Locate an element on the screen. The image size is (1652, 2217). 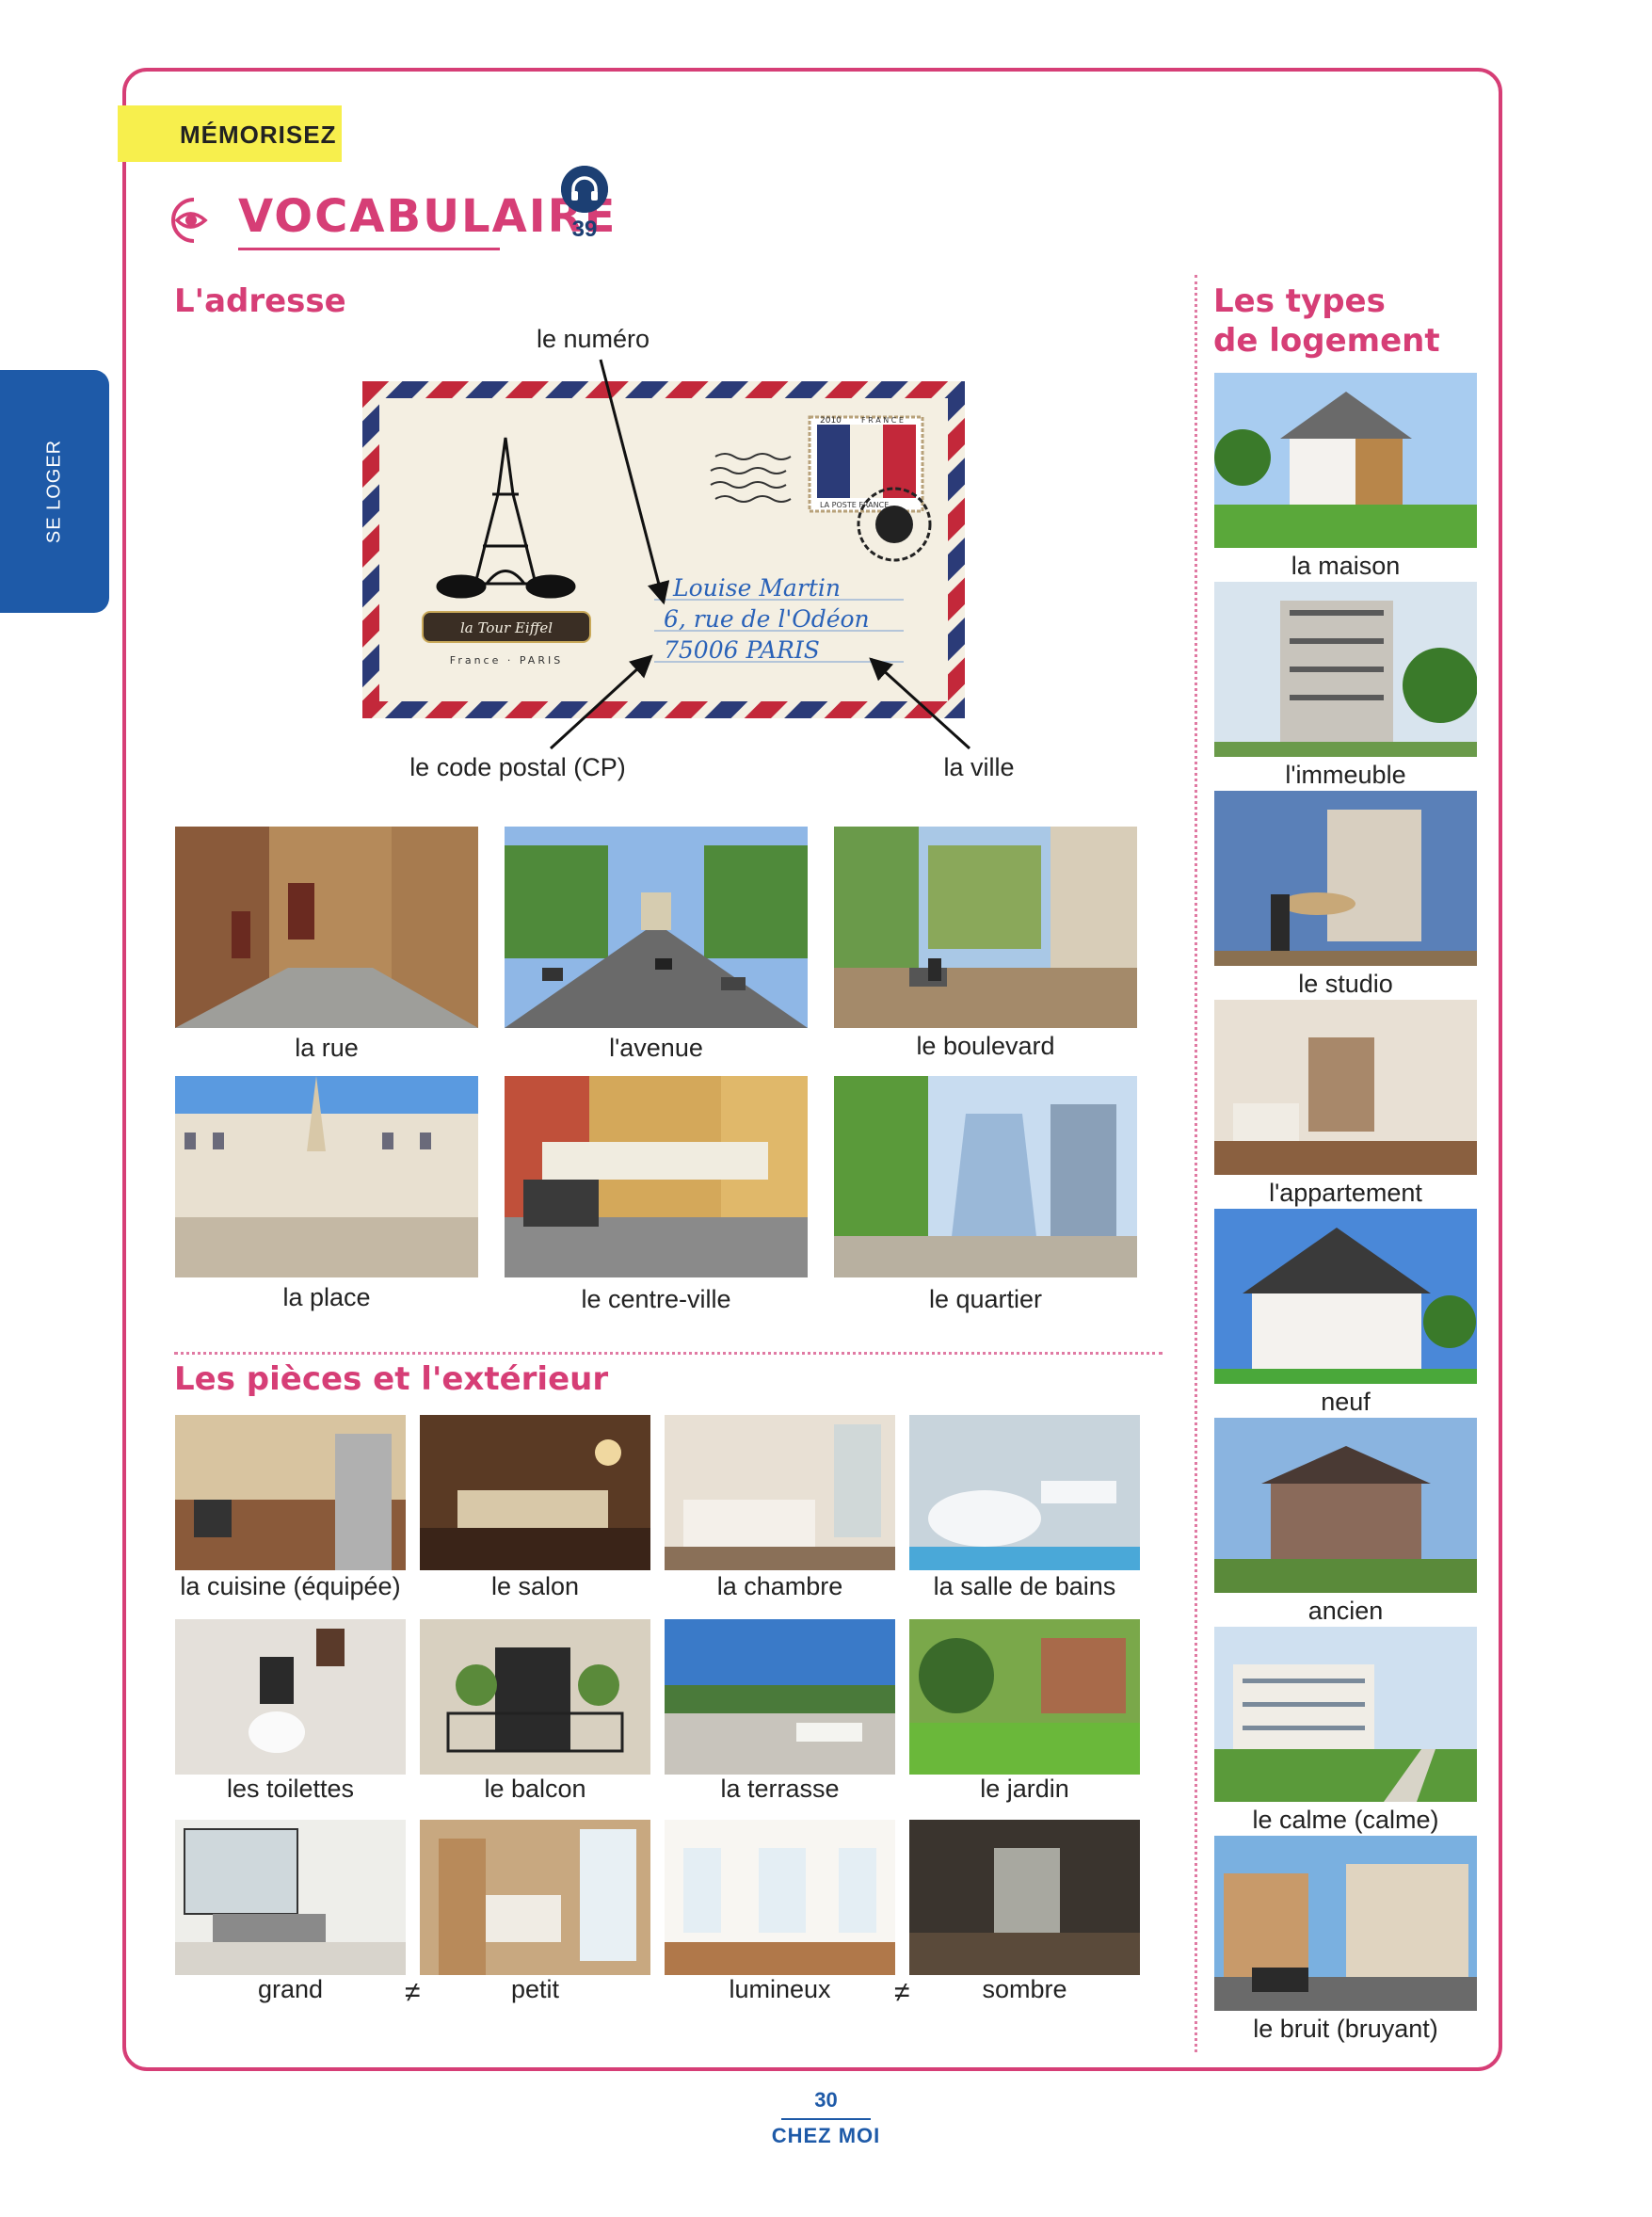
envelope-line3: 75006 PARIS is located at coordinates (742, 650).